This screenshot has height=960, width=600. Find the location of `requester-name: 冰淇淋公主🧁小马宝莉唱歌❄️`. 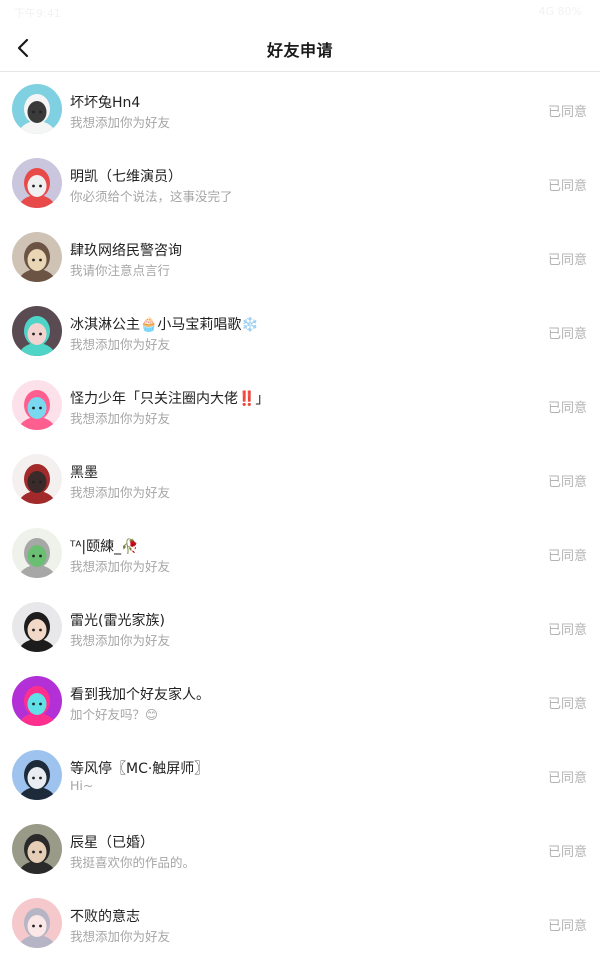

requester-name: 冰淇淋公主🧁小马宝莉唱歌❄️ is located at coordinates (164, 325).